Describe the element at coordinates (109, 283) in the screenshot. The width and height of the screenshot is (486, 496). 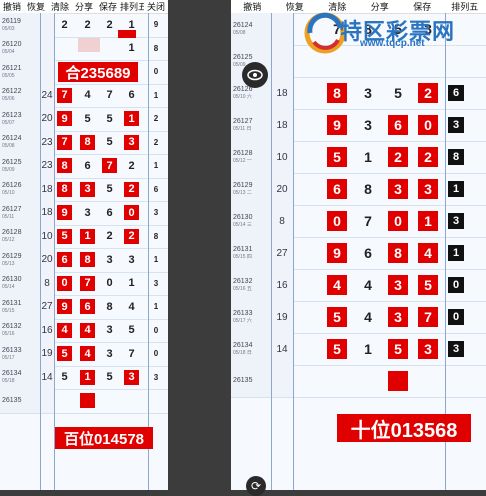
I see `digit-cell: 0` at that location.